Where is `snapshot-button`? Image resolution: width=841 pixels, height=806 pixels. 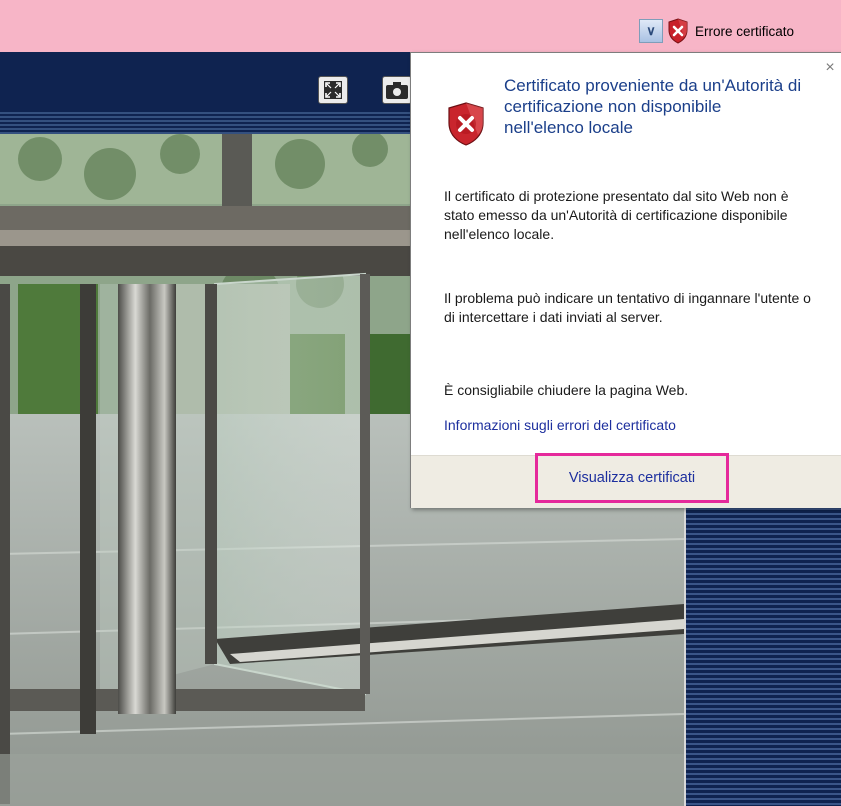
snapshot-button is located at coordinates (397, 90).